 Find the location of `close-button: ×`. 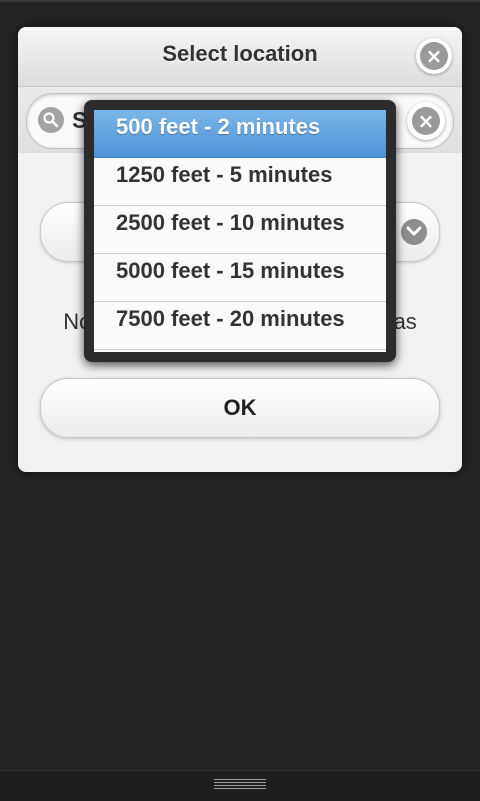

close-button: × is located at coordinates (434, 56).